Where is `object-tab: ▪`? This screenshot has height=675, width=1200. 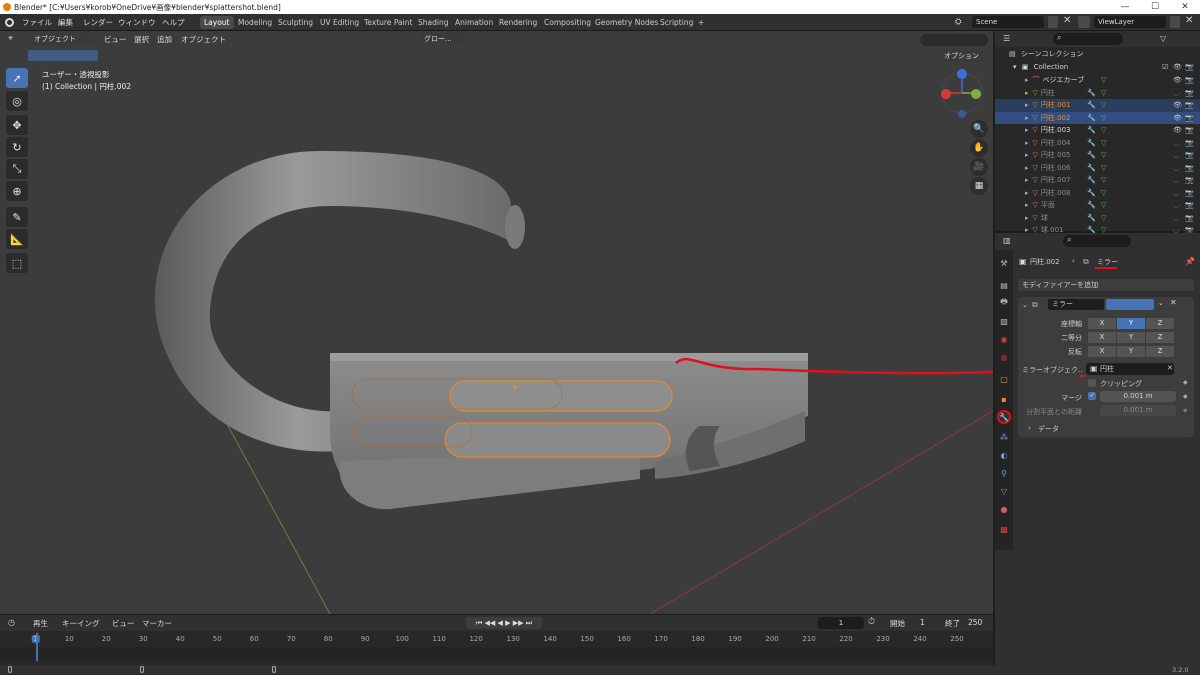 object-tab: ▪ is located at coordinates (1004, 399).